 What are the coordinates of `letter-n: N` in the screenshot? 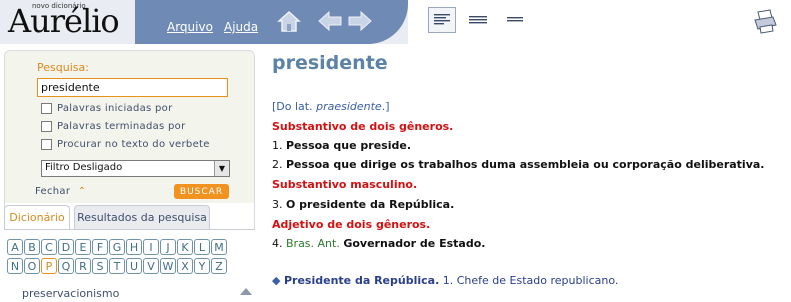 It's located at (15, 266).